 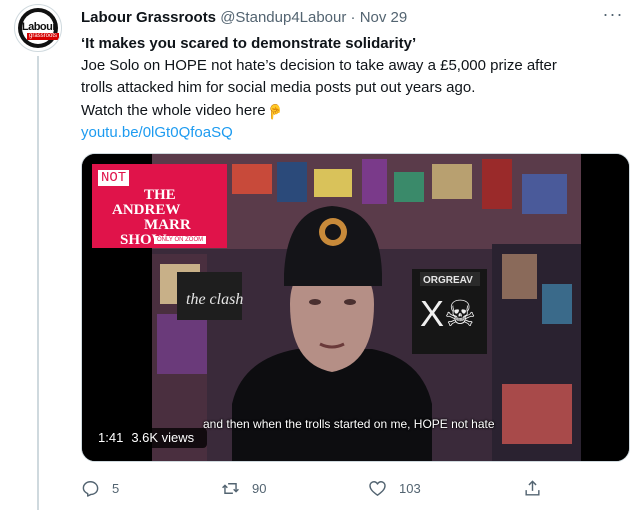 What do you see at coordinates (148, 17) in the screenshot?
I see `author-name: Labour Grassroots` at bounding box center [148, 17].